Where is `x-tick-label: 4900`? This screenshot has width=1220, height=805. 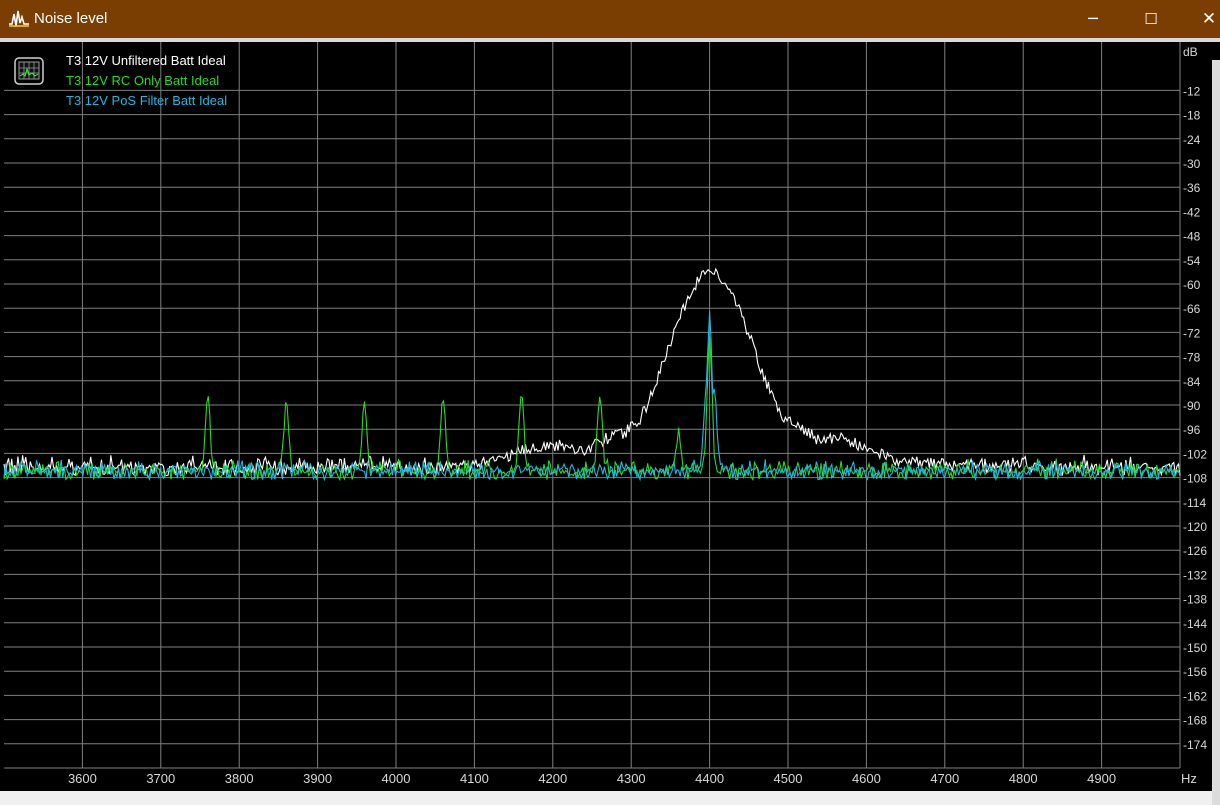 x-tick-label: 4900 is located at coordinates (1101, 778).